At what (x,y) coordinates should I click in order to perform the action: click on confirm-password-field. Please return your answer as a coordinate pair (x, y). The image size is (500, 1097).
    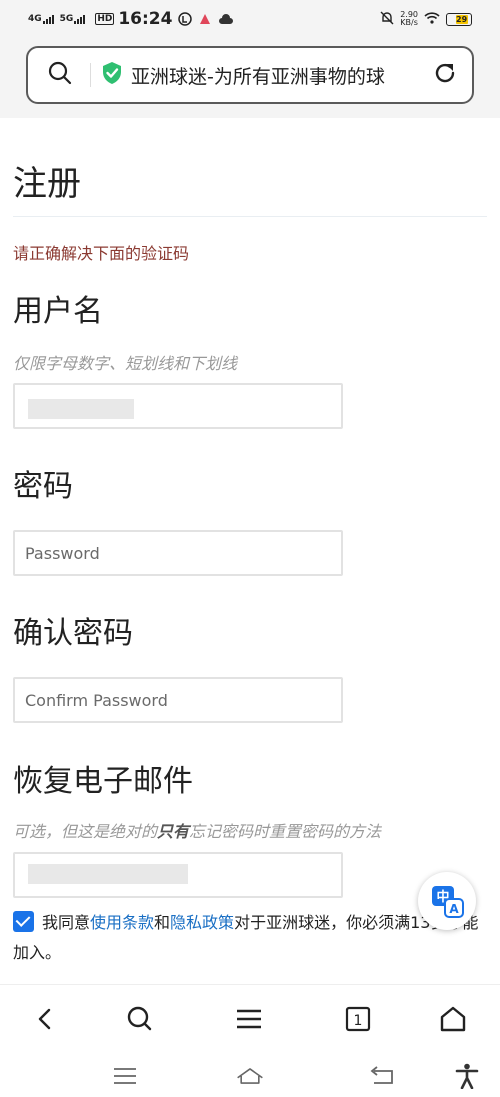
    Looking at the image, I should click on (178, 700).